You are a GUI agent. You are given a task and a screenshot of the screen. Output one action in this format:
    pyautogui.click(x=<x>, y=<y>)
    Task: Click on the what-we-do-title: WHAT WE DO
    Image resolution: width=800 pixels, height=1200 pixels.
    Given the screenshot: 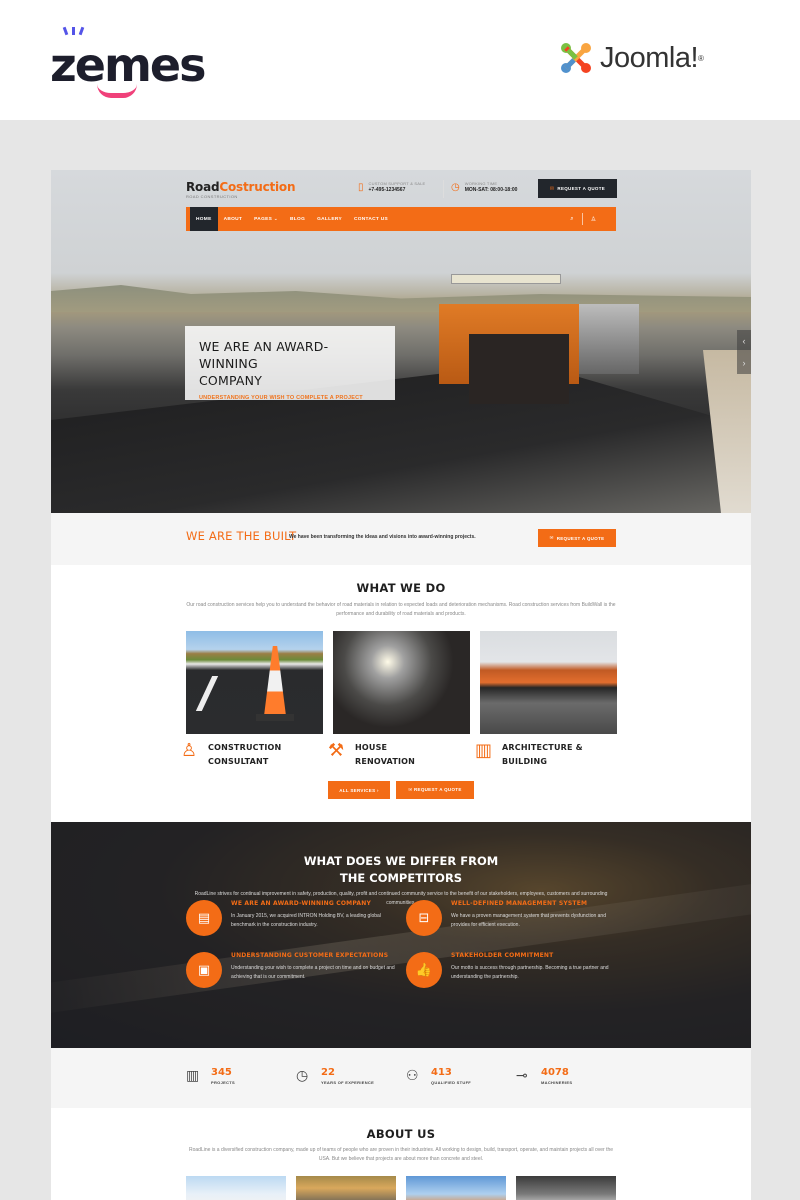 What is the action you would take?
    pyautogui.click(x=401, y=588)
    